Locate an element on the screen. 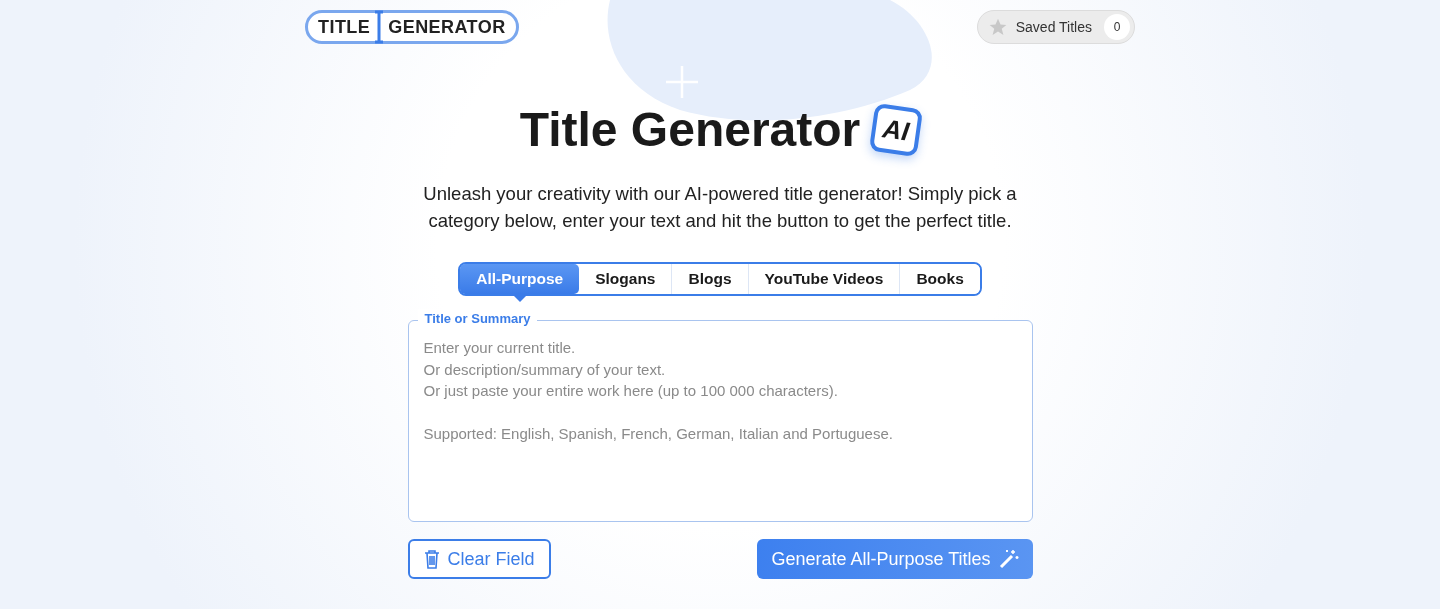 Image resolution: width=1440 pixels, height=609 pixels. logo-text: TITLE is located at coordinates (344, 27).